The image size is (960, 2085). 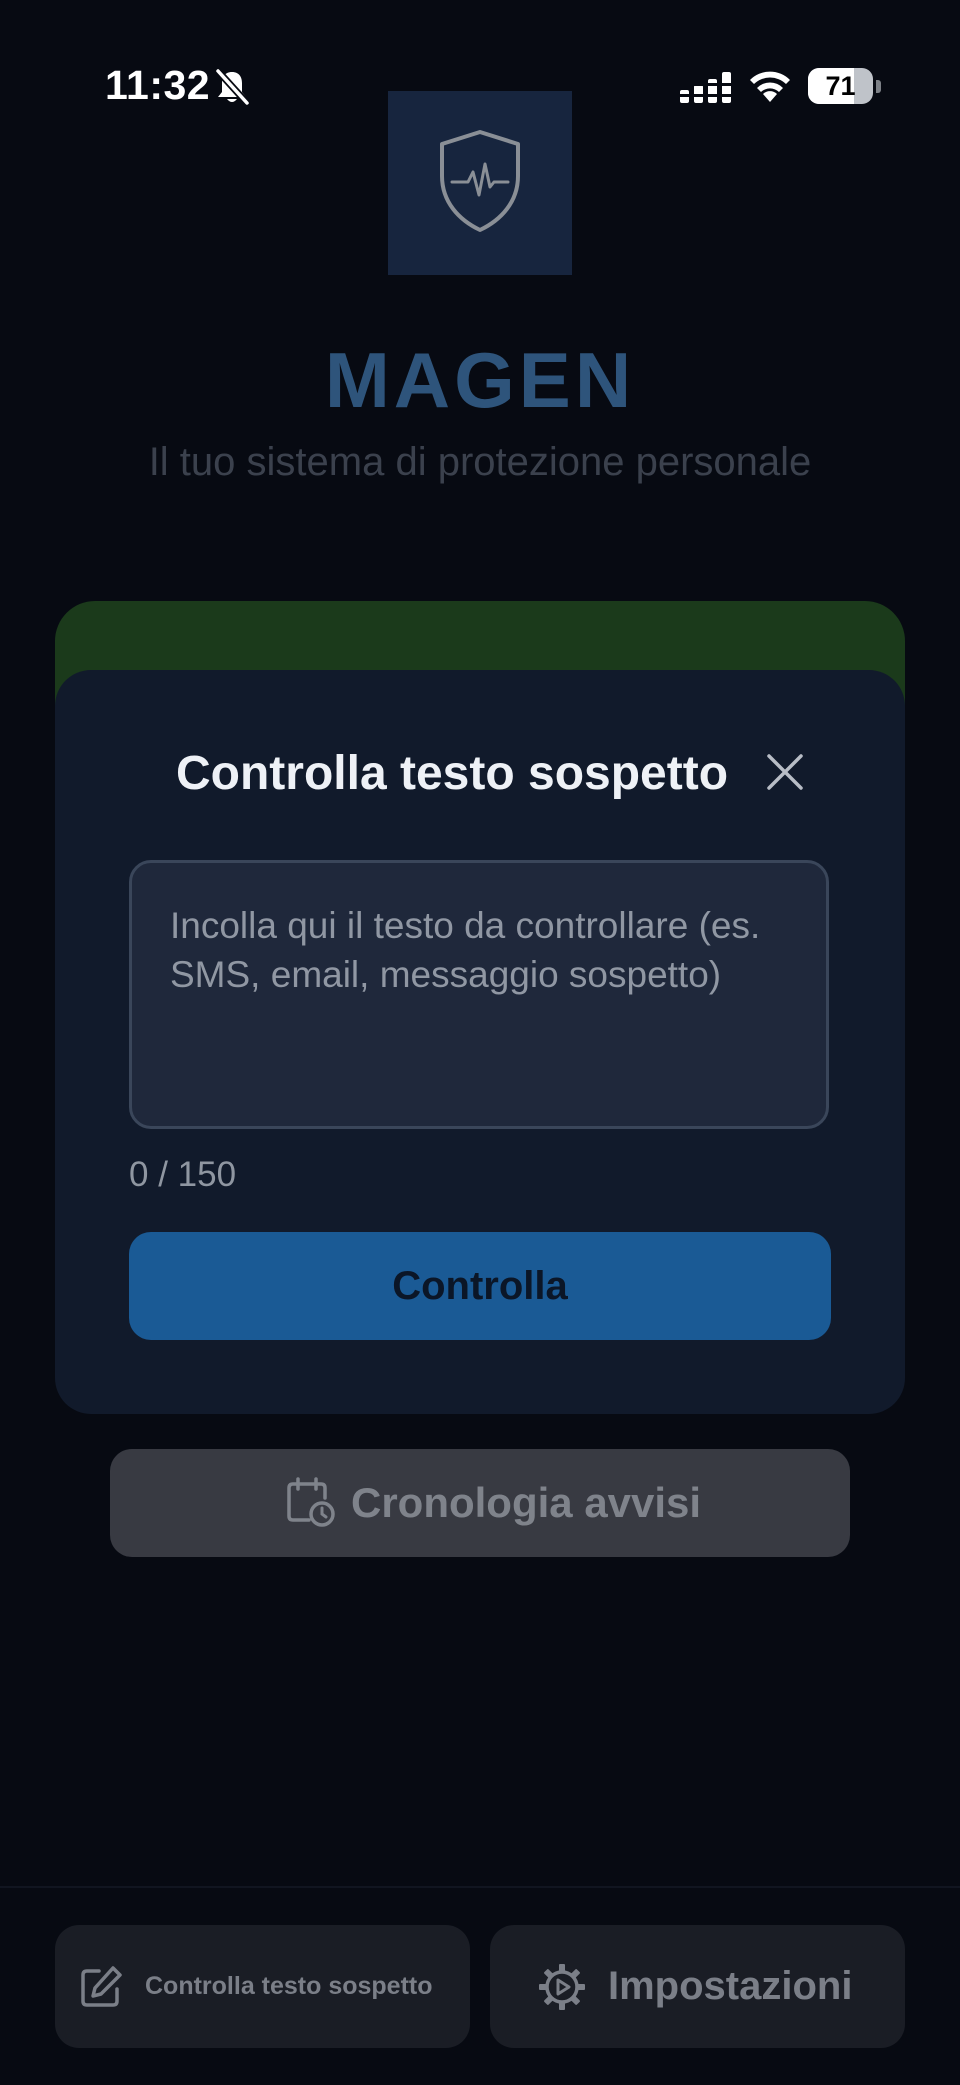 I want to click on modal-title: Controlla testo sospetto, so click(x=452, y=773).